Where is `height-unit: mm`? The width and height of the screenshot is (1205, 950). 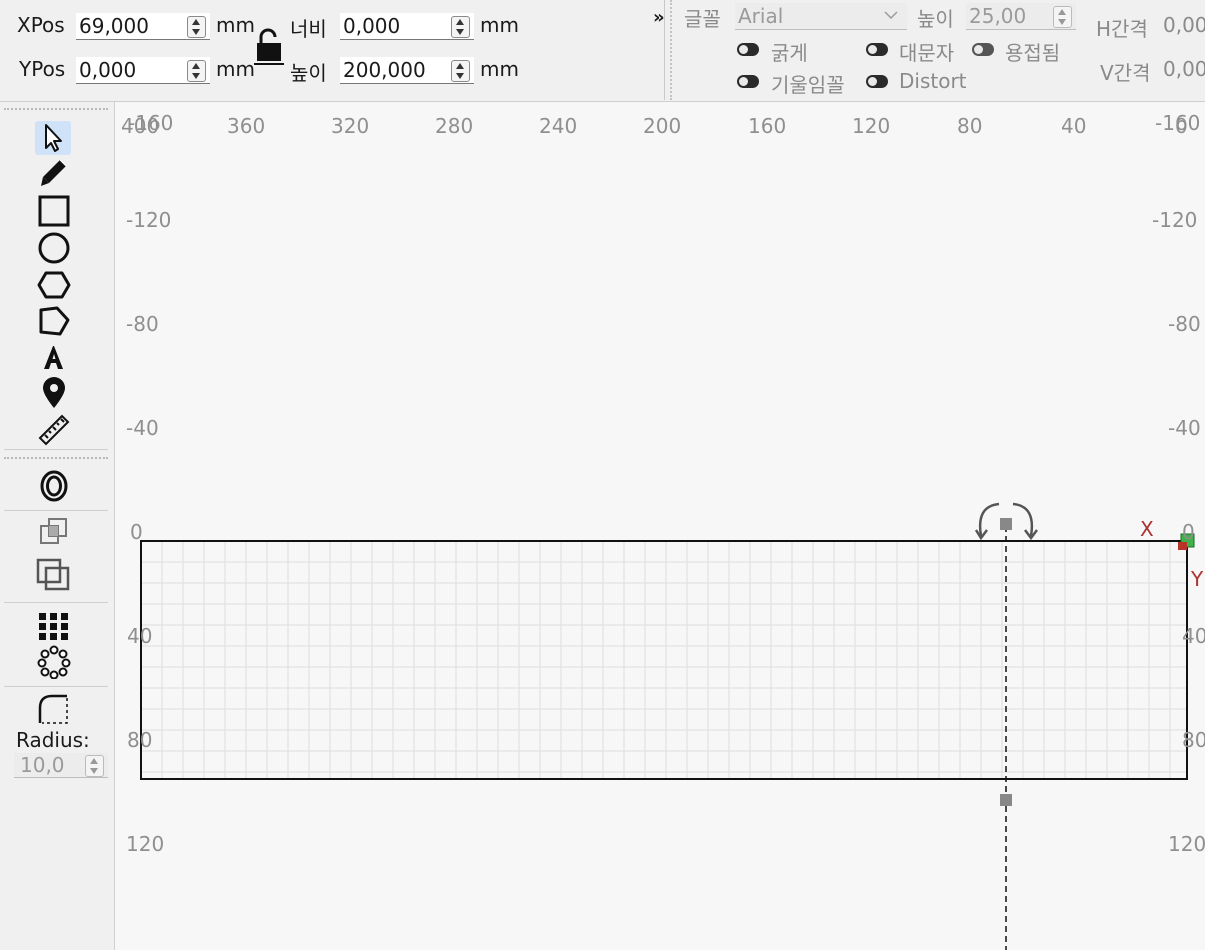
height-unit: mm is located at coordinates (499, 69).